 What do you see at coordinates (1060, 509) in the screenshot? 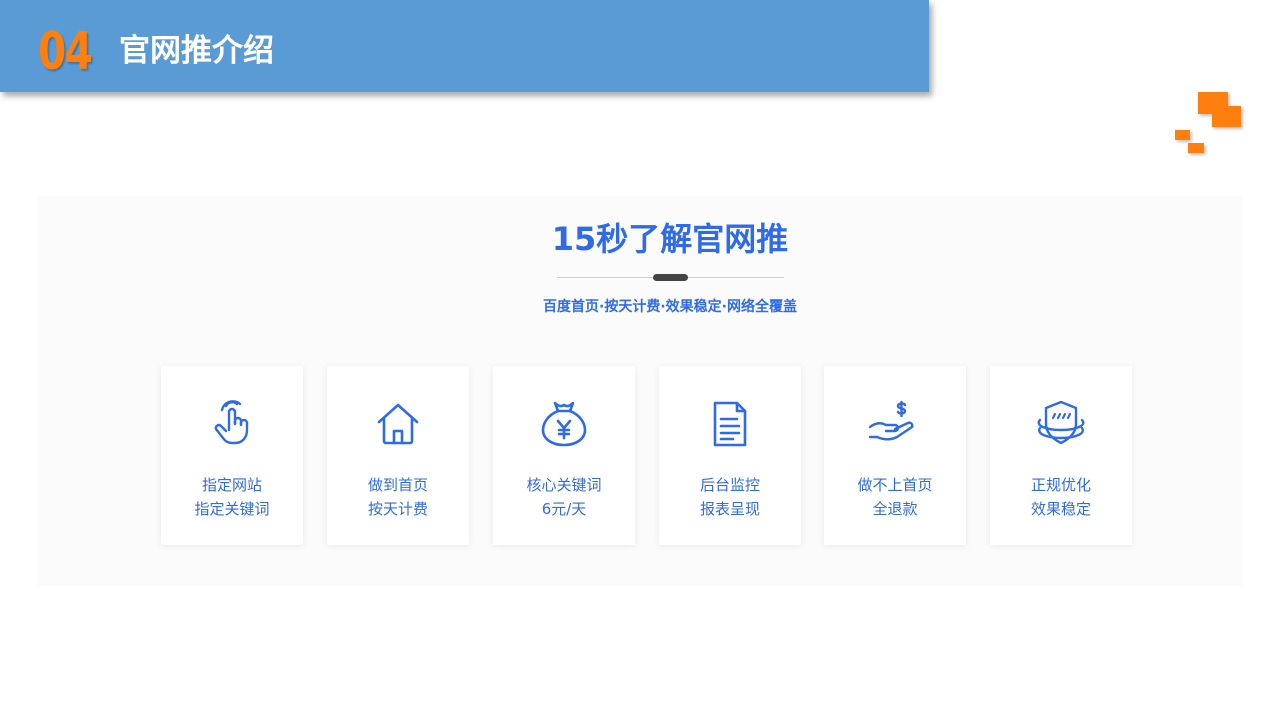
I see `feature-desc: 效果稳定` at bounding box center [1060, 509].